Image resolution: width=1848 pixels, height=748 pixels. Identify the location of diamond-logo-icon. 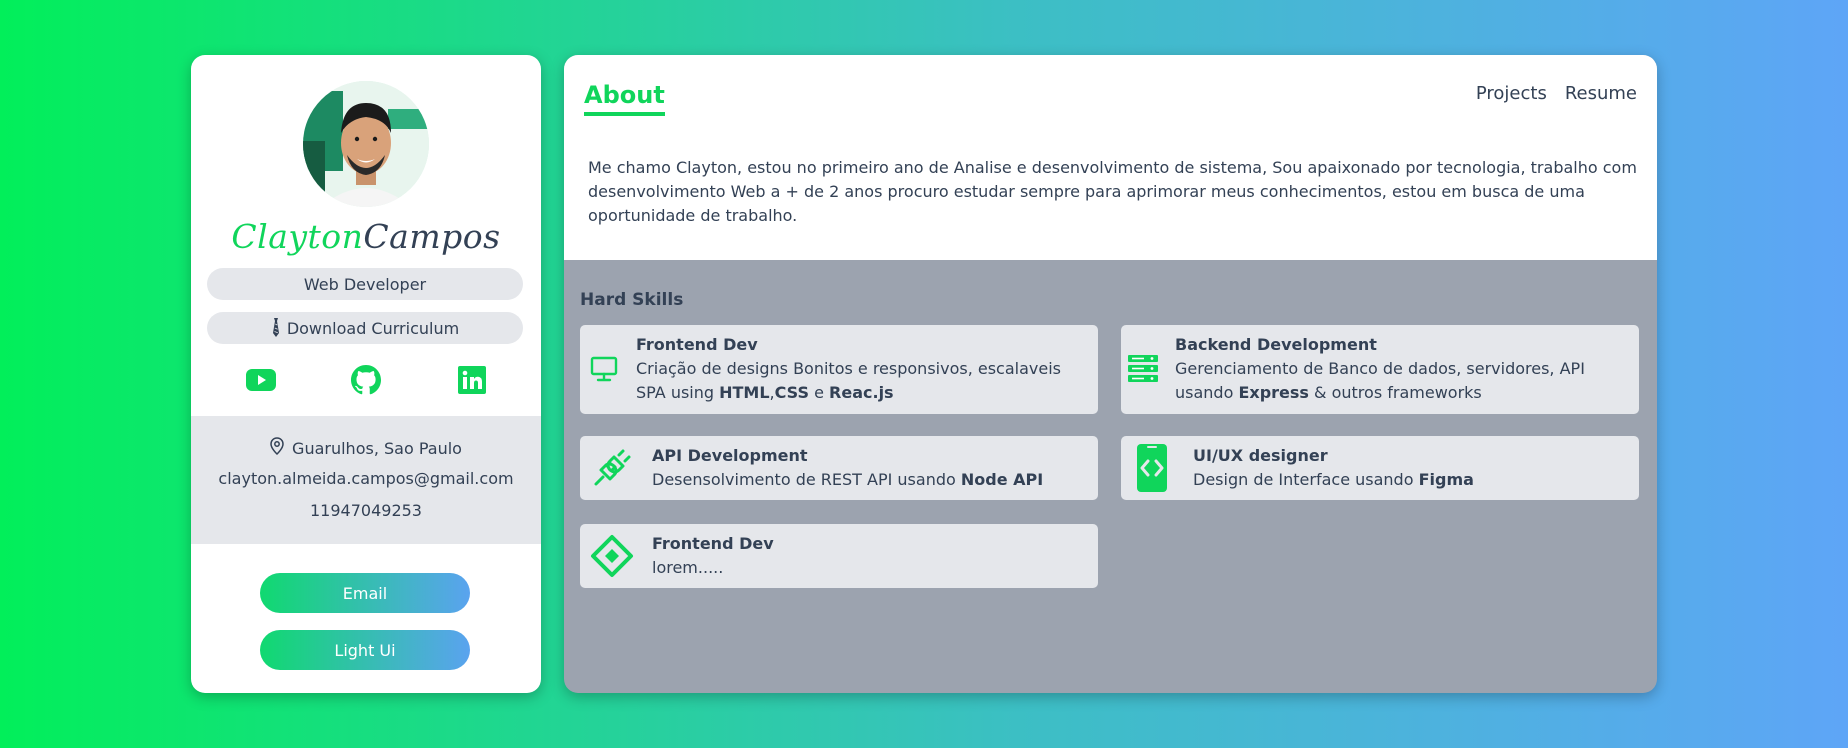
(612, 556).